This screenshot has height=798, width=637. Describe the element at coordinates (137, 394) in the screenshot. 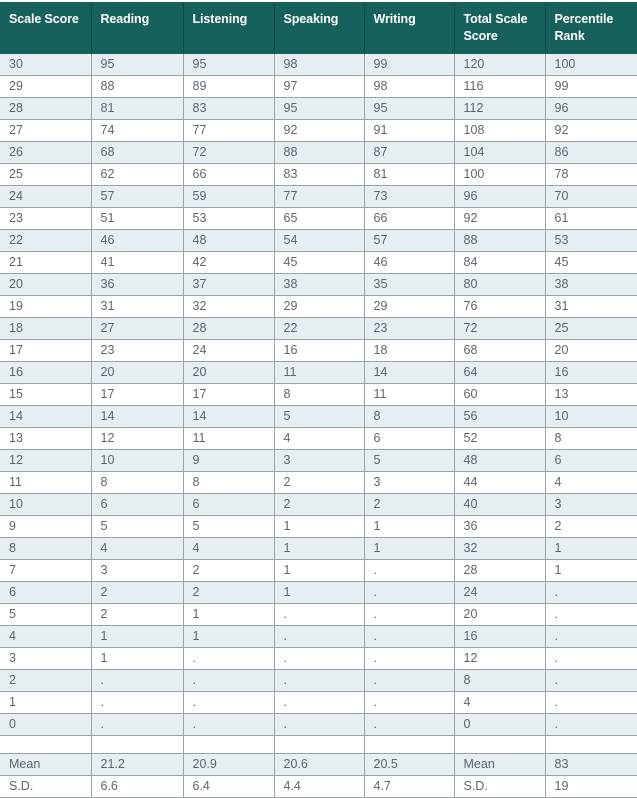

I see `table-cell: 17` at that location.